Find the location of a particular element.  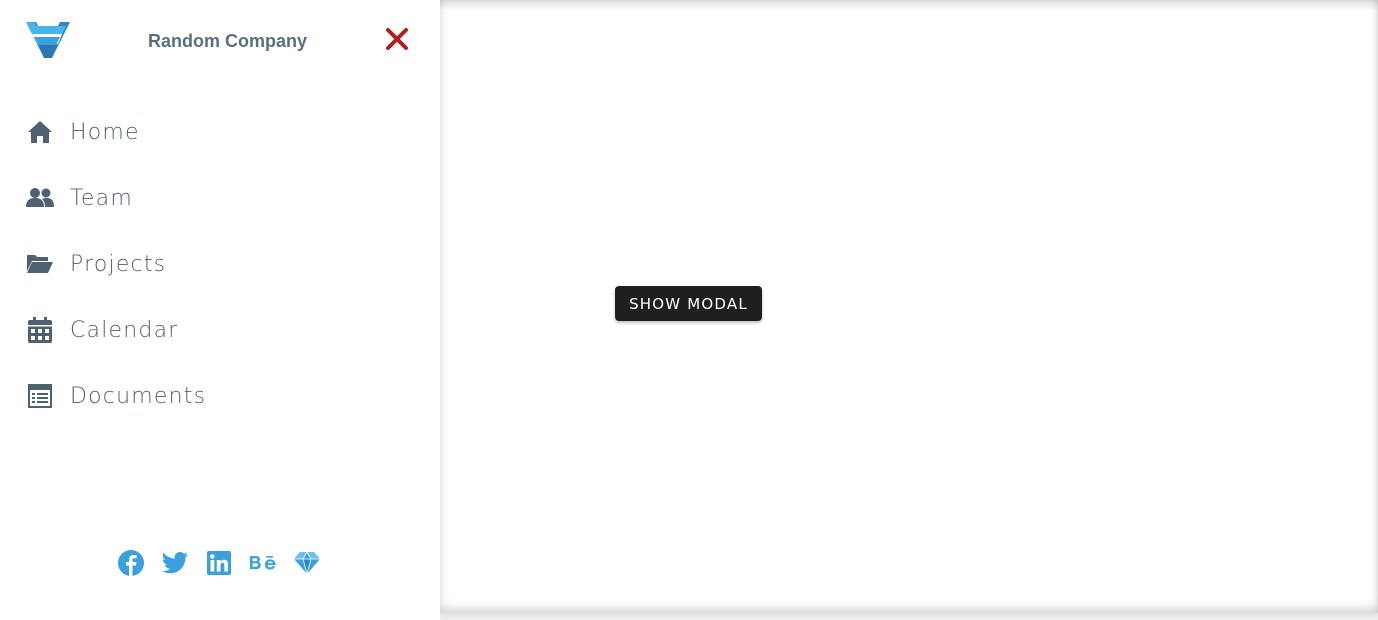

users-icon is located at coordinates (40, 198).